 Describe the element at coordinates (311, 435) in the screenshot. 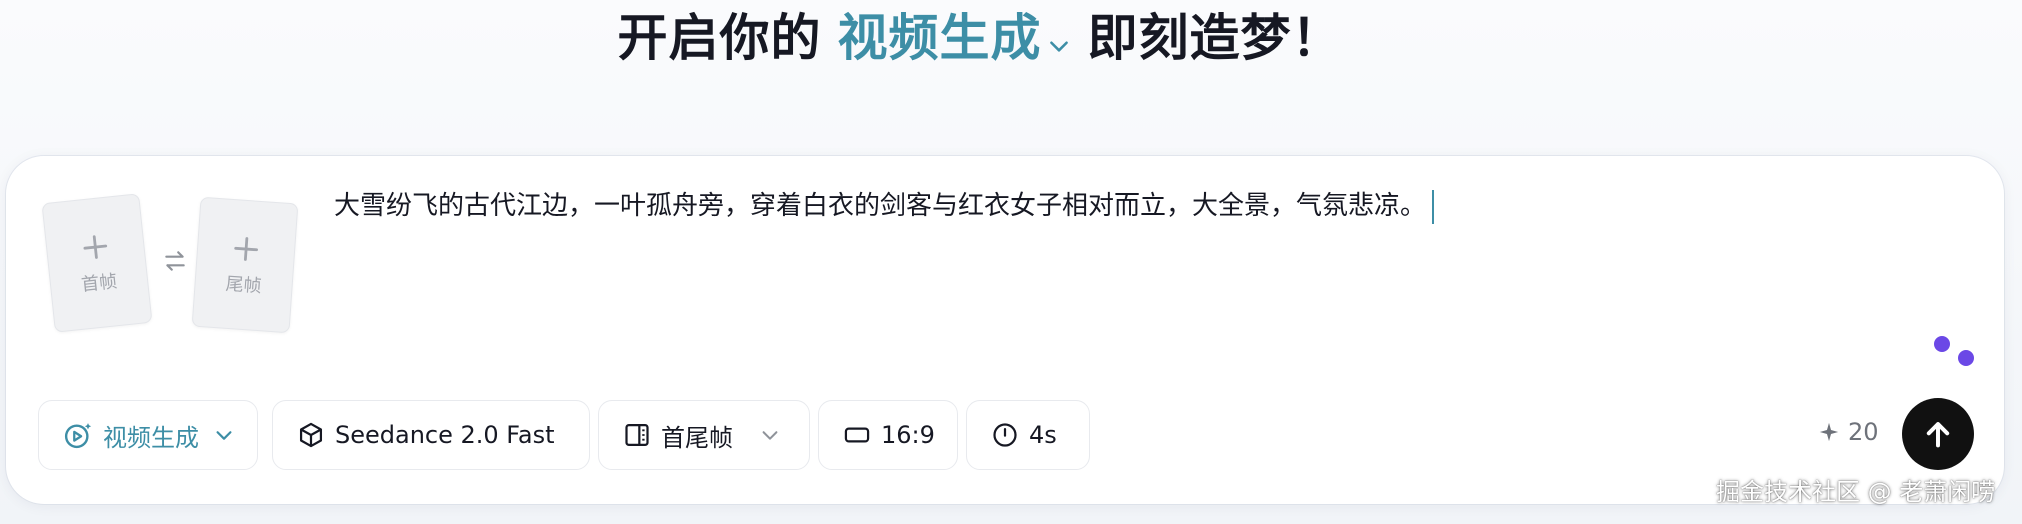

I see `cube-icon` at that location.